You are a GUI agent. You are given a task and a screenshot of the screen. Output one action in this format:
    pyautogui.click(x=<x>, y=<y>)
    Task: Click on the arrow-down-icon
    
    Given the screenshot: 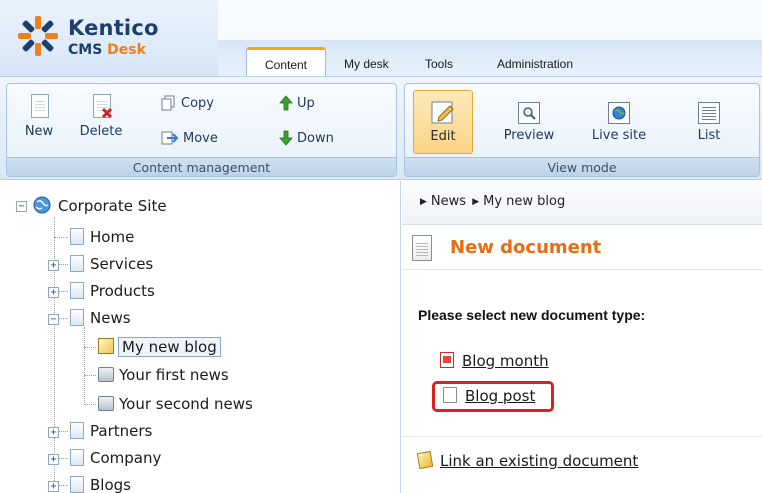 What is the action you would take?
    pyautogui.click(x=286, y=138)
    